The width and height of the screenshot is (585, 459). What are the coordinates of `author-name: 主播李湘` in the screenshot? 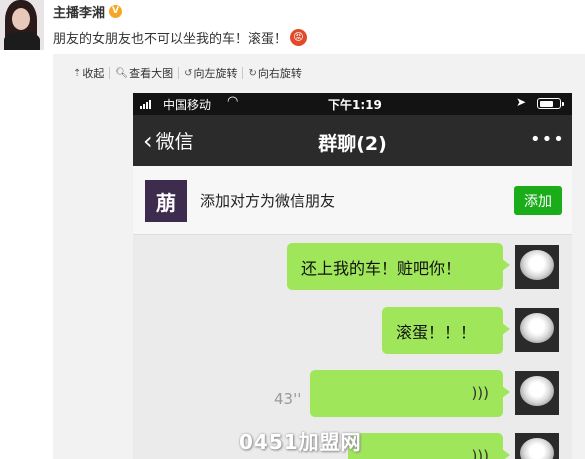 It's located at (79, 11).